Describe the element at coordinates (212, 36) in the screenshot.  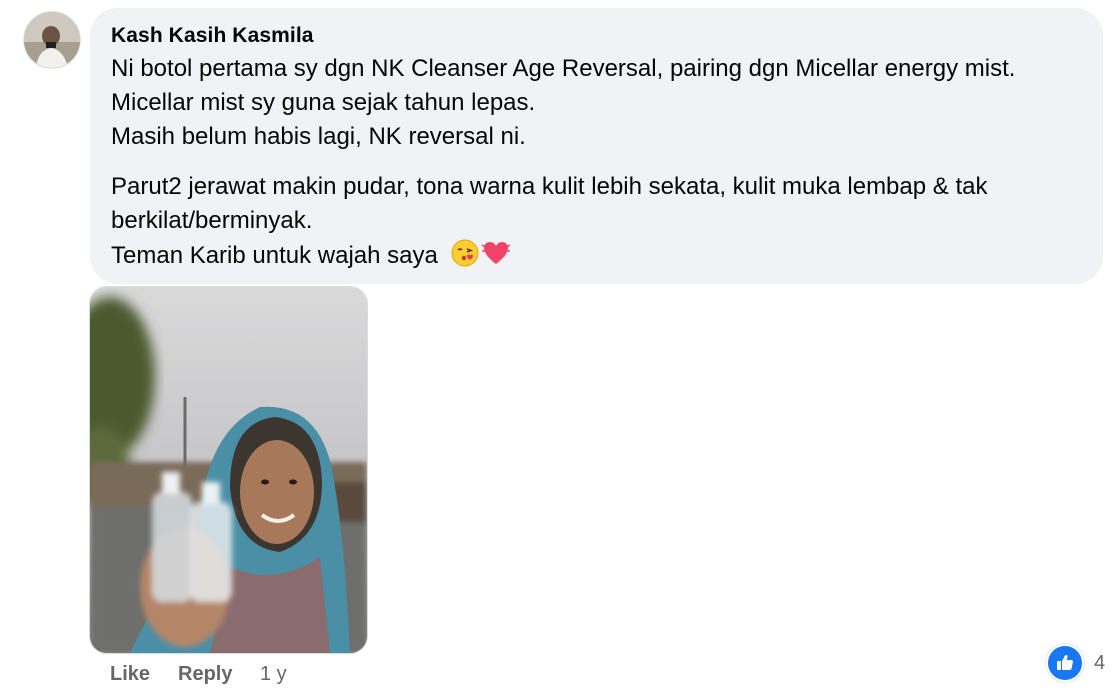
I see `comment-author-name: Kash Kasih Kasmila` at that location.